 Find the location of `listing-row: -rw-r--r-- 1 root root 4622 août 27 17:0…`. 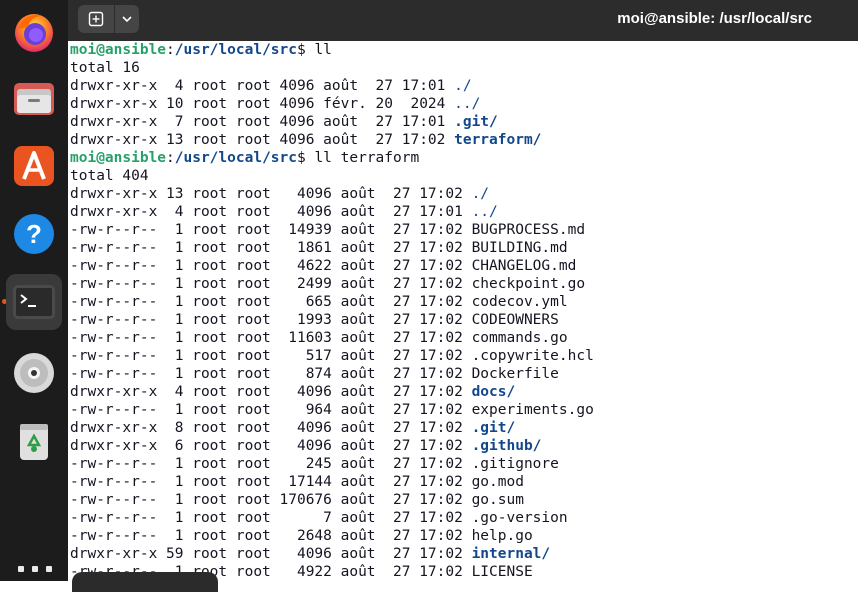

listing-row: -rw-r--r-- 1 root root 4622 août 27 17:0… is located at coordinates (464, 266).